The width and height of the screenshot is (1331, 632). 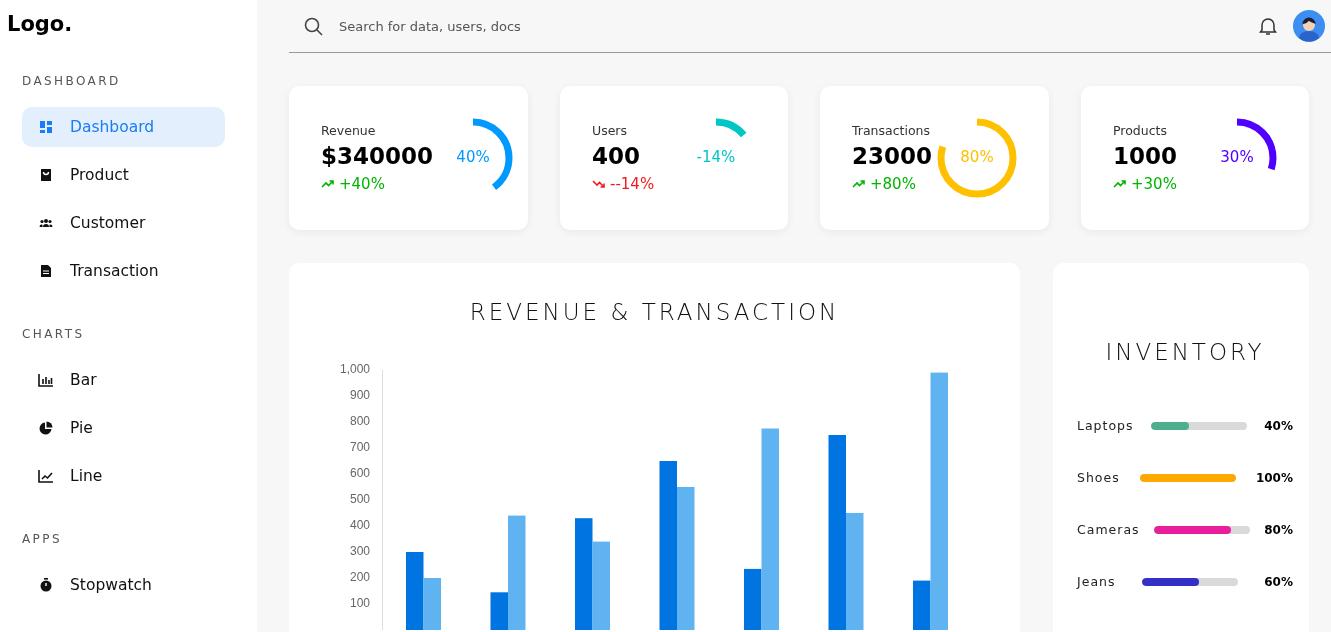 What do you see at coordinates (46, 585) in the screenshot?
I see `stopwatch-icon` at bounding box center [46, 585].